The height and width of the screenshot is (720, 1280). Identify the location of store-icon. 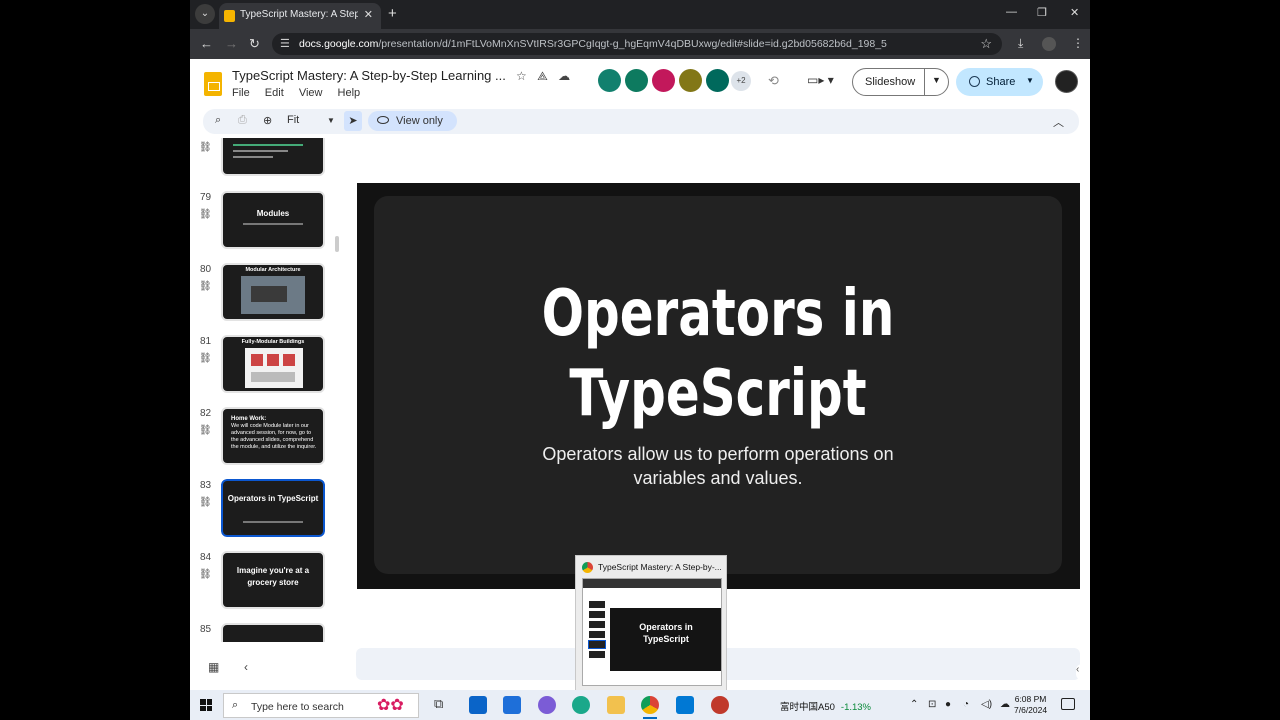
(512, 705).